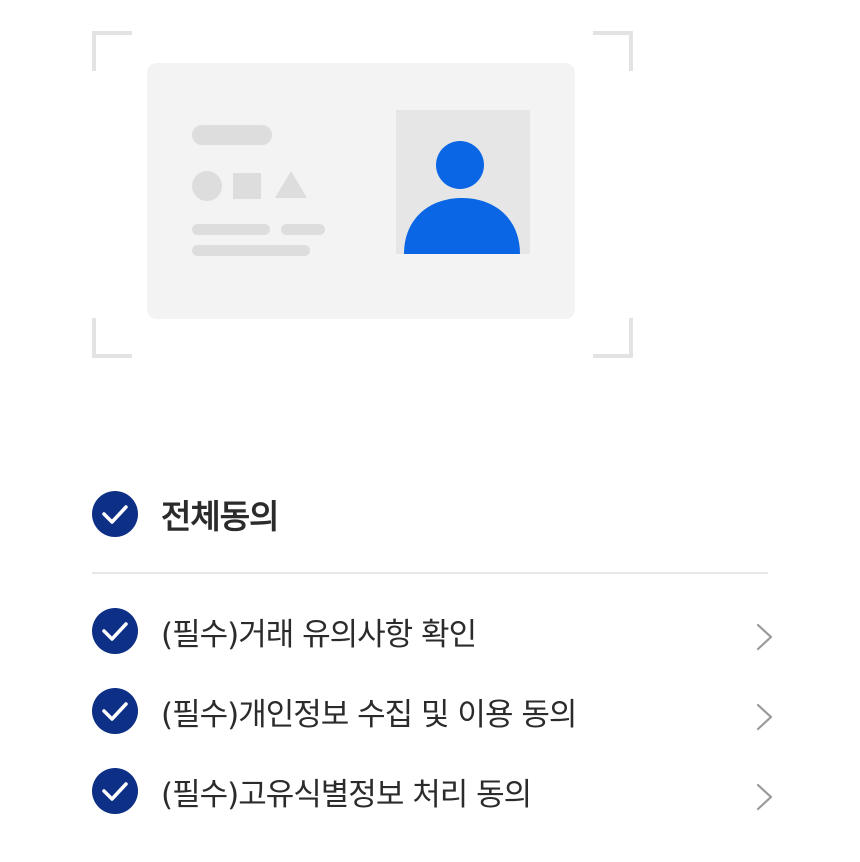 This screenshot has width=860, height=862. Describe the element at coordinates (112, 338) in the screenshot. I see `scan-frame-corner-bottom-left` at that location.